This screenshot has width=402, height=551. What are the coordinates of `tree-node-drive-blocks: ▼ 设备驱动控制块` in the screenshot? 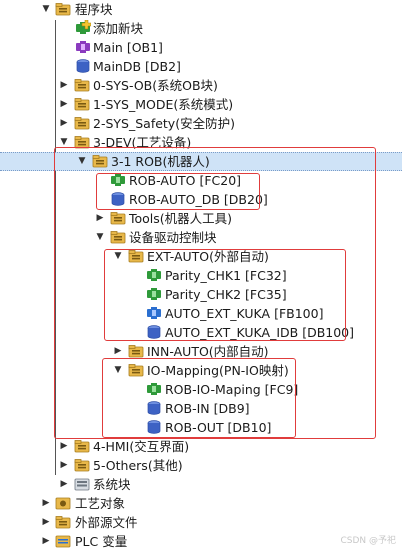 It's located at (201, 237).